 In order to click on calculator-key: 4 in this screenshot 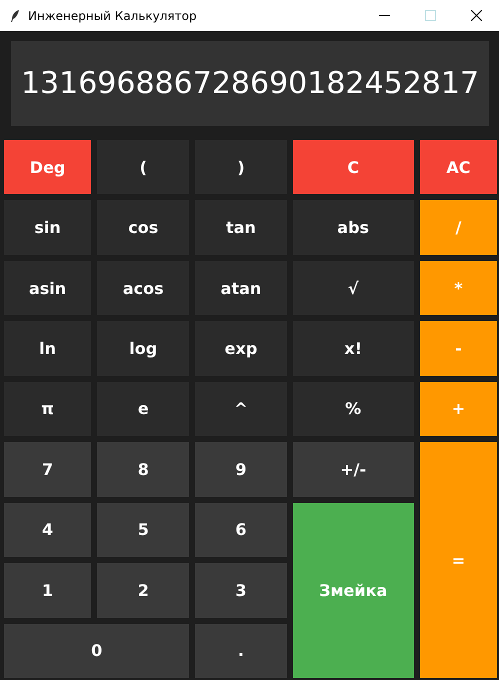, I will do `click(48, 530)`.